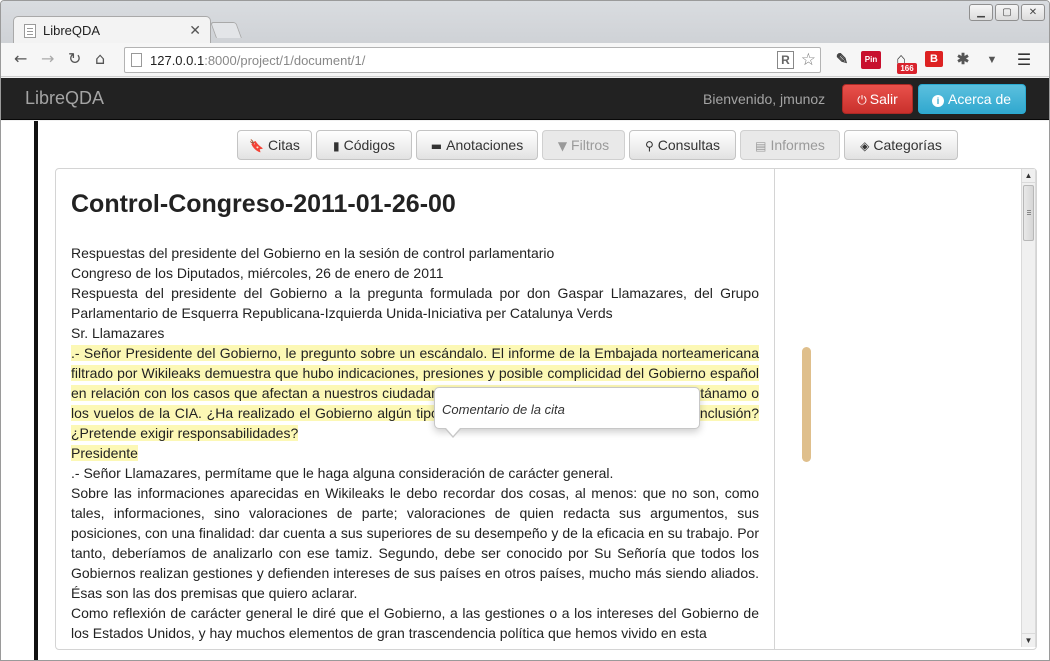 Image resolution: width=1050 pixels, height=661 pixels. I want to click on evernote-icon: ✎, so click(842, 60).